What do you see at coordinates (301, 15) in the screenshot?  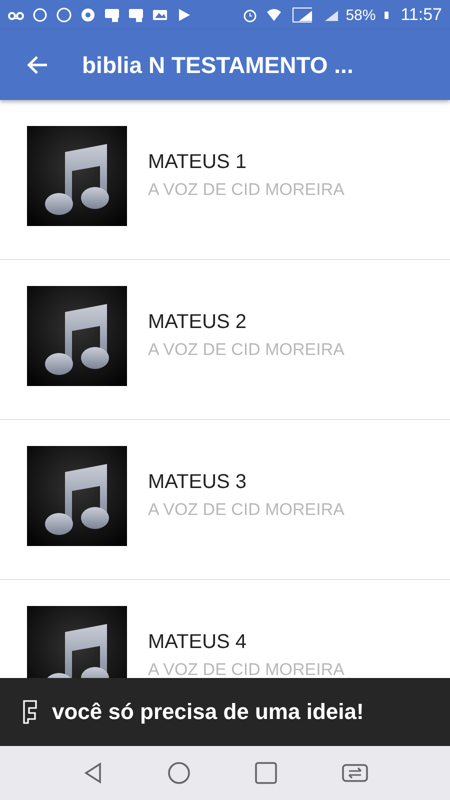 I see `signal-icon` at bounding box center [301, 15].